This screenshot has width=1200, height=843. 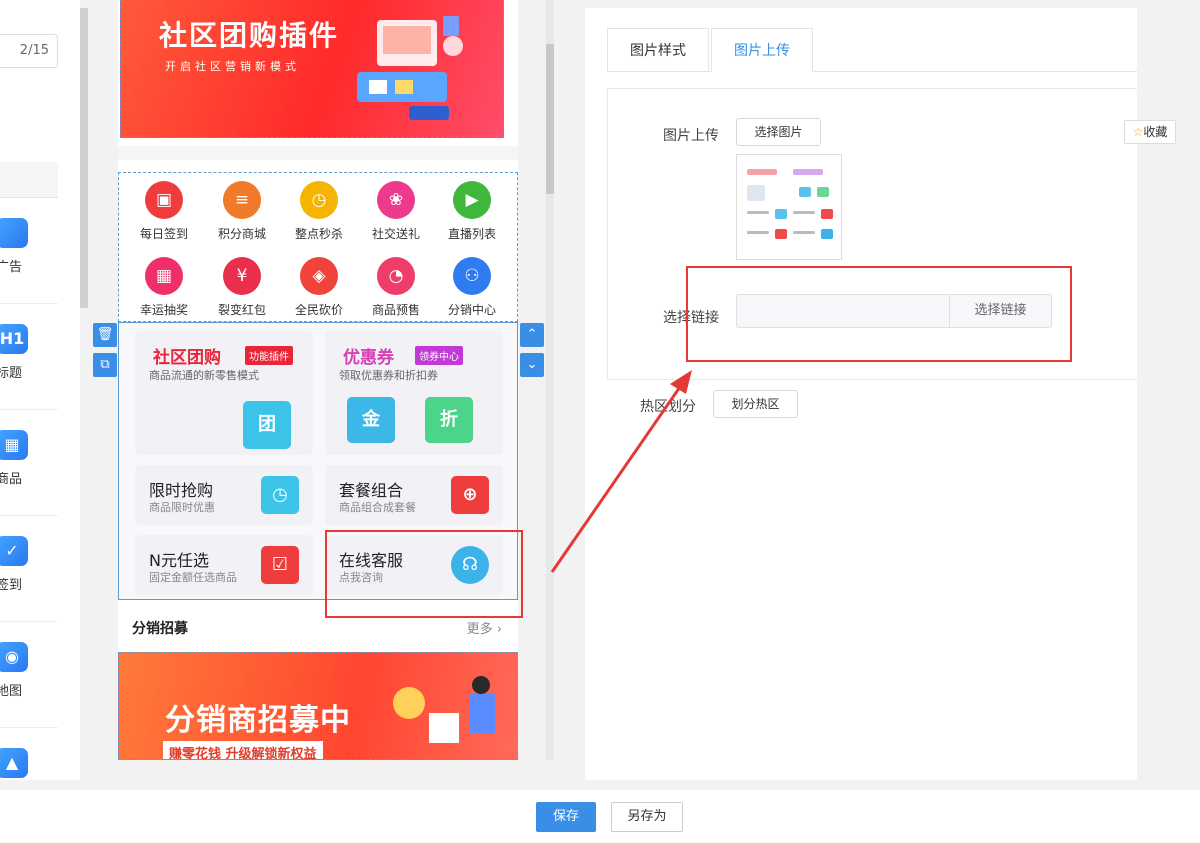 What do you see at coordinates (14, 445) in the screenshot?
I see `basket-icon: ▦` at bounding box center [14, 445].